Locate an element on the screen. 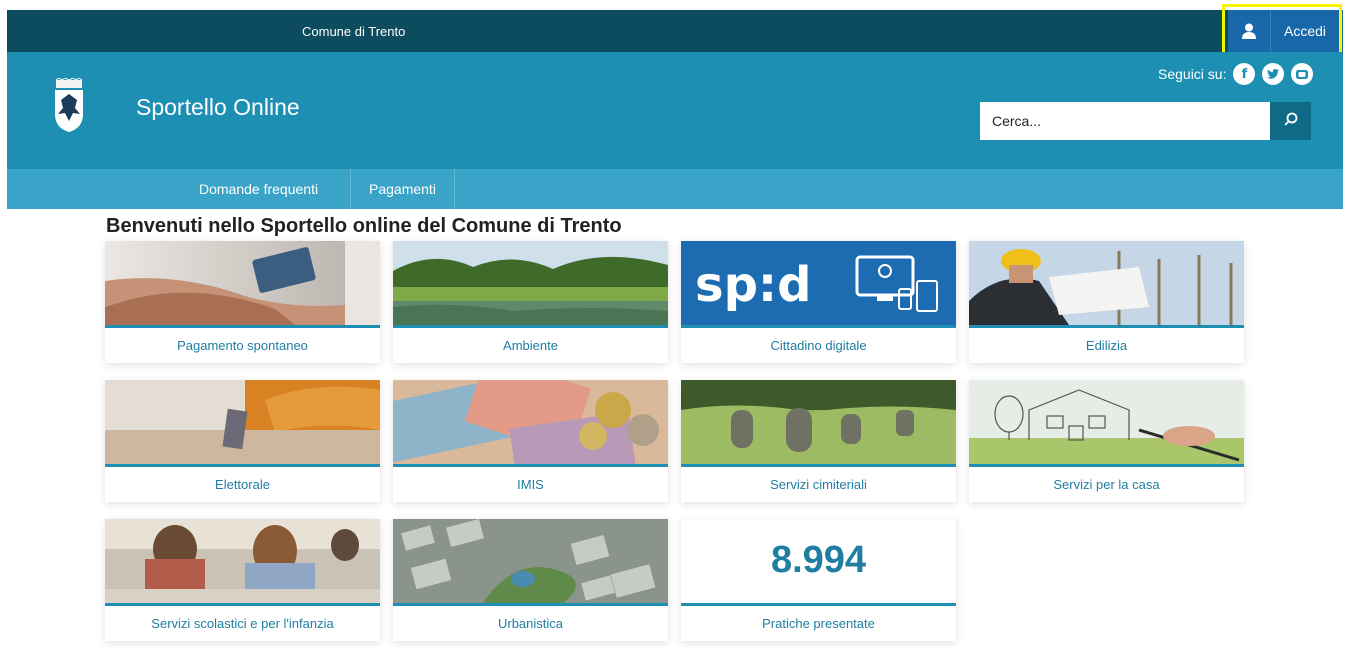 The width and height of the screenshot is (1347, 661). card-label: Urbanistica is located at coordinates (530, 623).